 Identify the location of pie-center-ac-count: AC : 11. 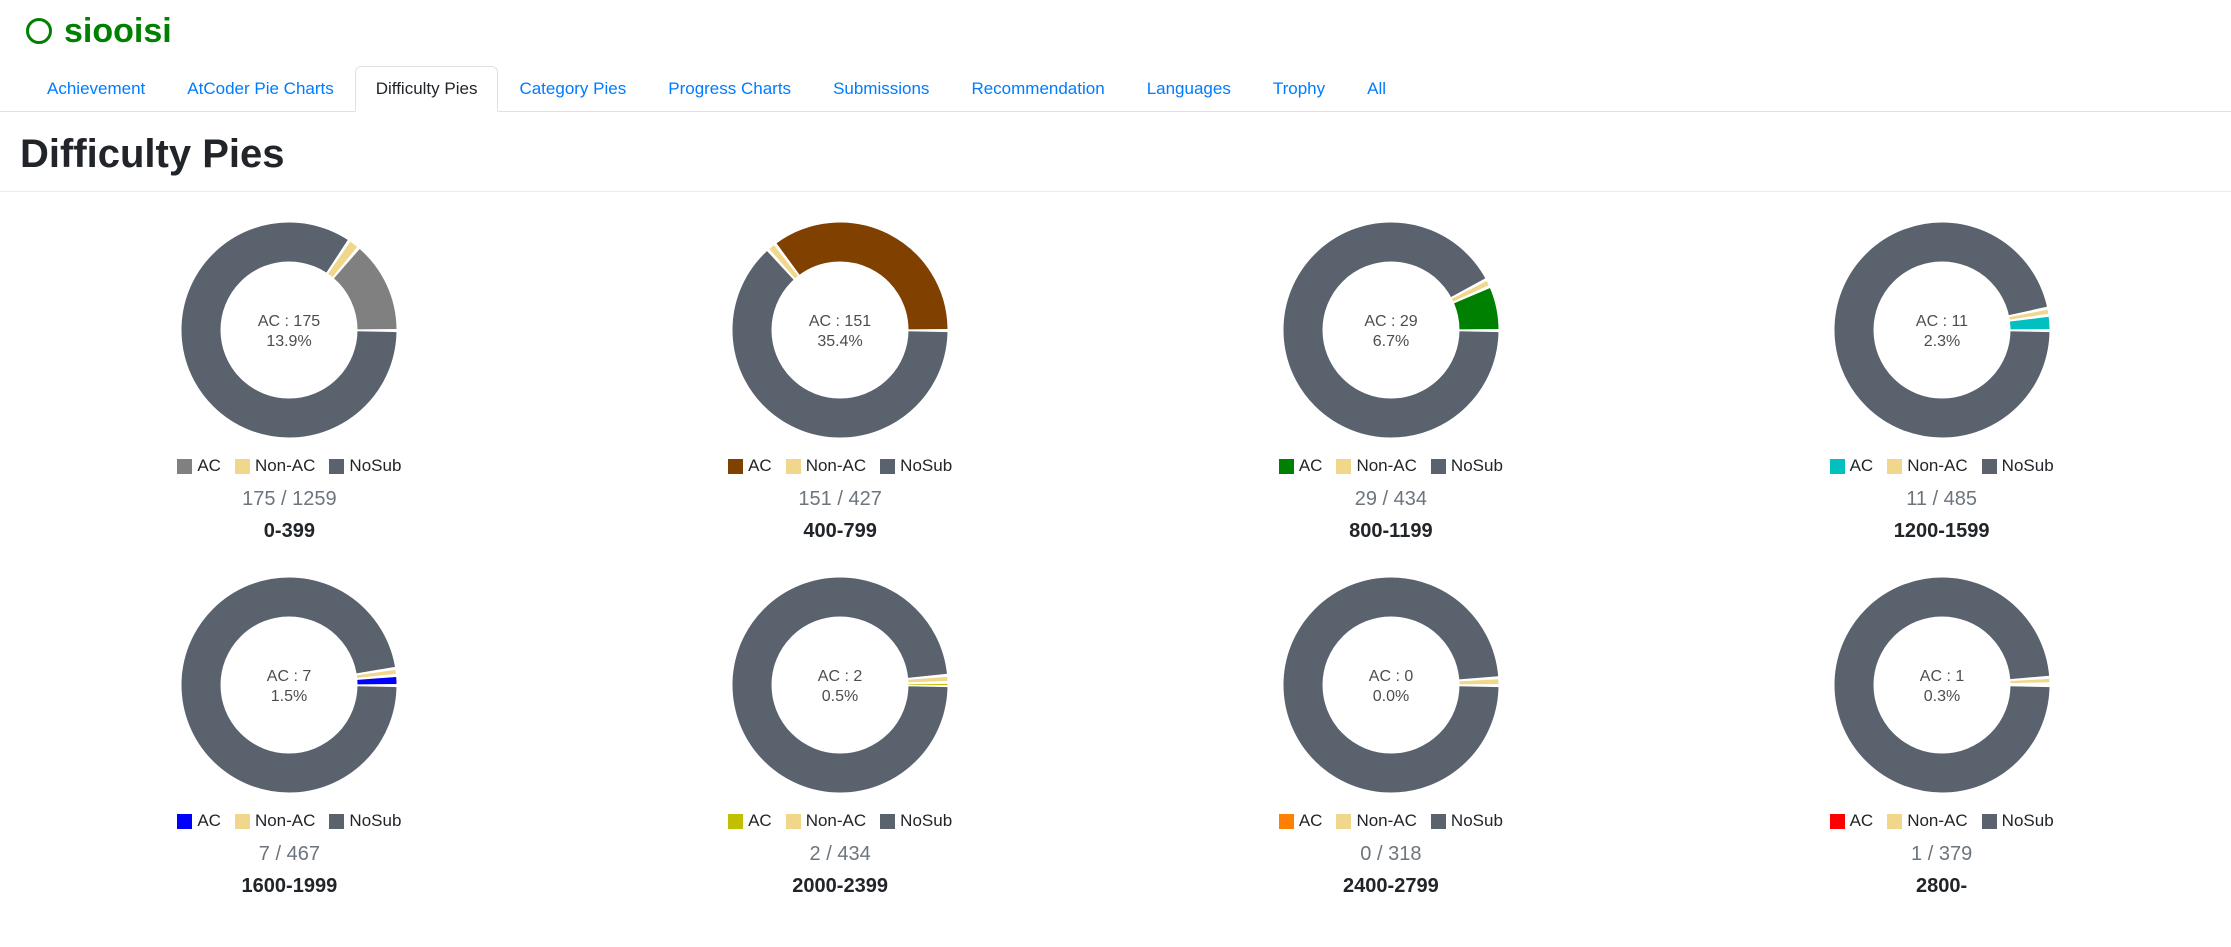
(1942, 321).